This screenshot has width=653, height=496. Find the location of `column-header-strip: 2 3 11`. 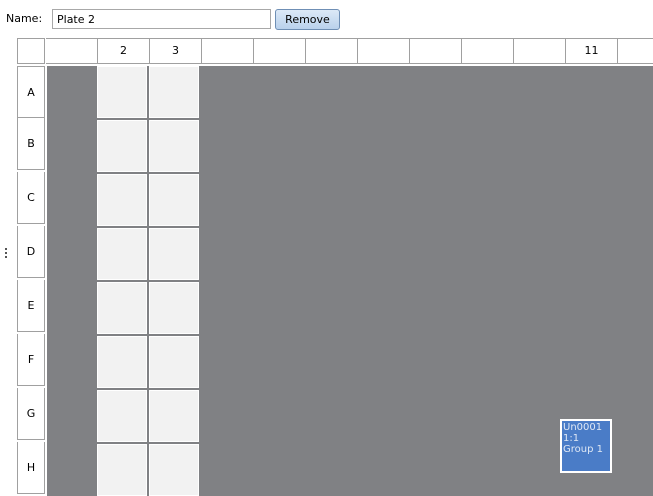

column-header-strip: 2 3 11 is located at coordinates (349, 51).